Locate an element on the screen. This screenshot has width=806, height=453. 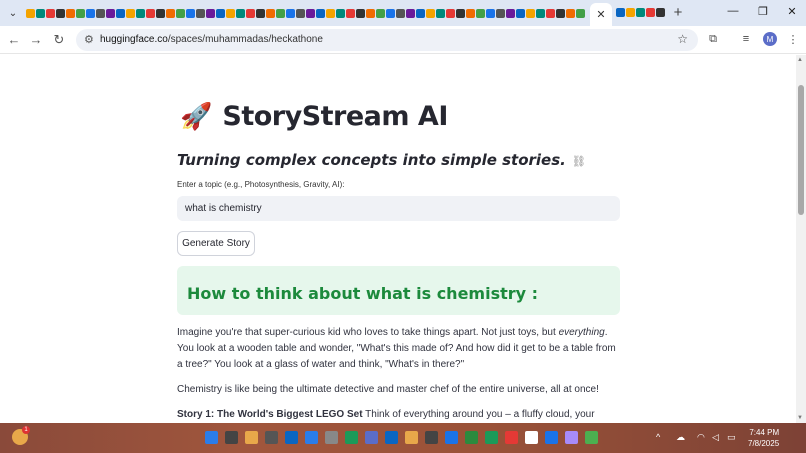
back-icon: ← is located at coordinates (14, 39).